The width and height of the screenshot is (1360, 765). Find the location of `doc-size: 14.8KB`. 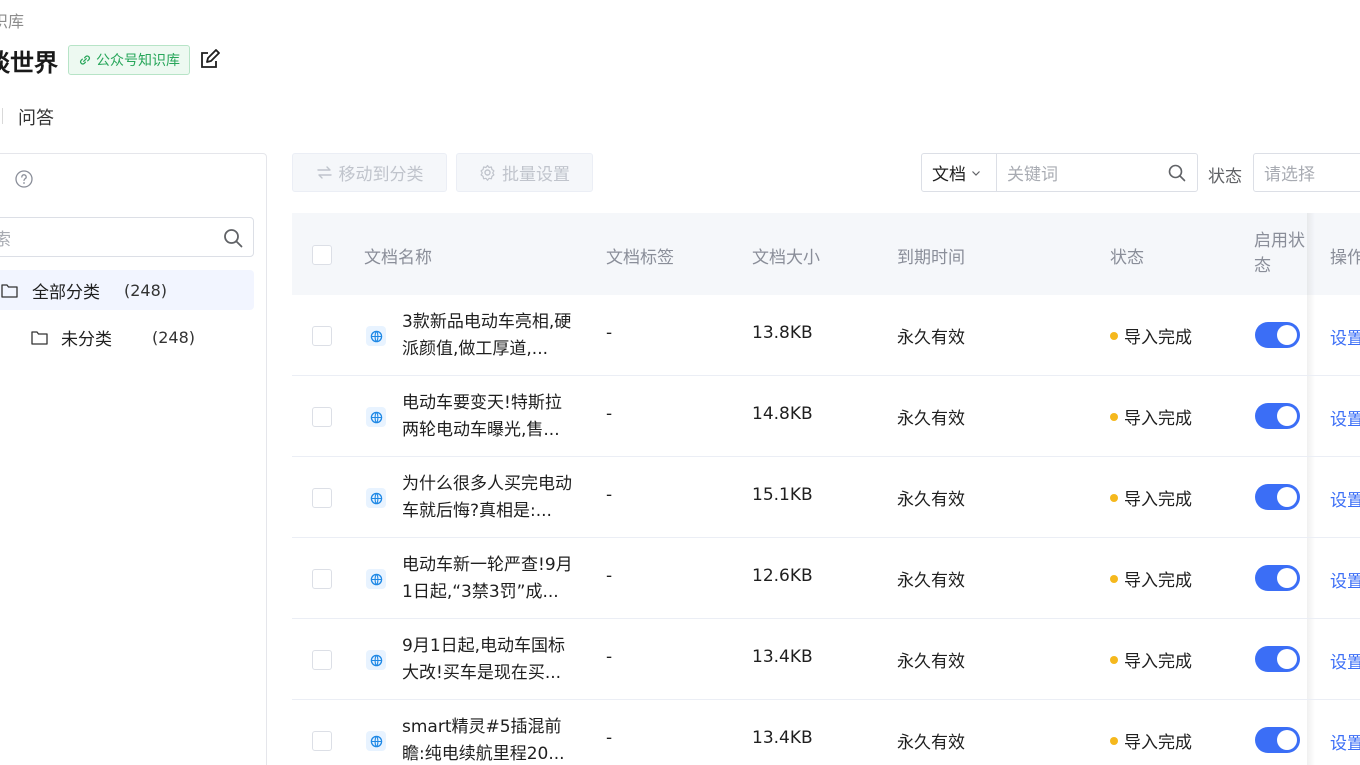

doc-size: 14.8KB is located at coordinates (782, 414).